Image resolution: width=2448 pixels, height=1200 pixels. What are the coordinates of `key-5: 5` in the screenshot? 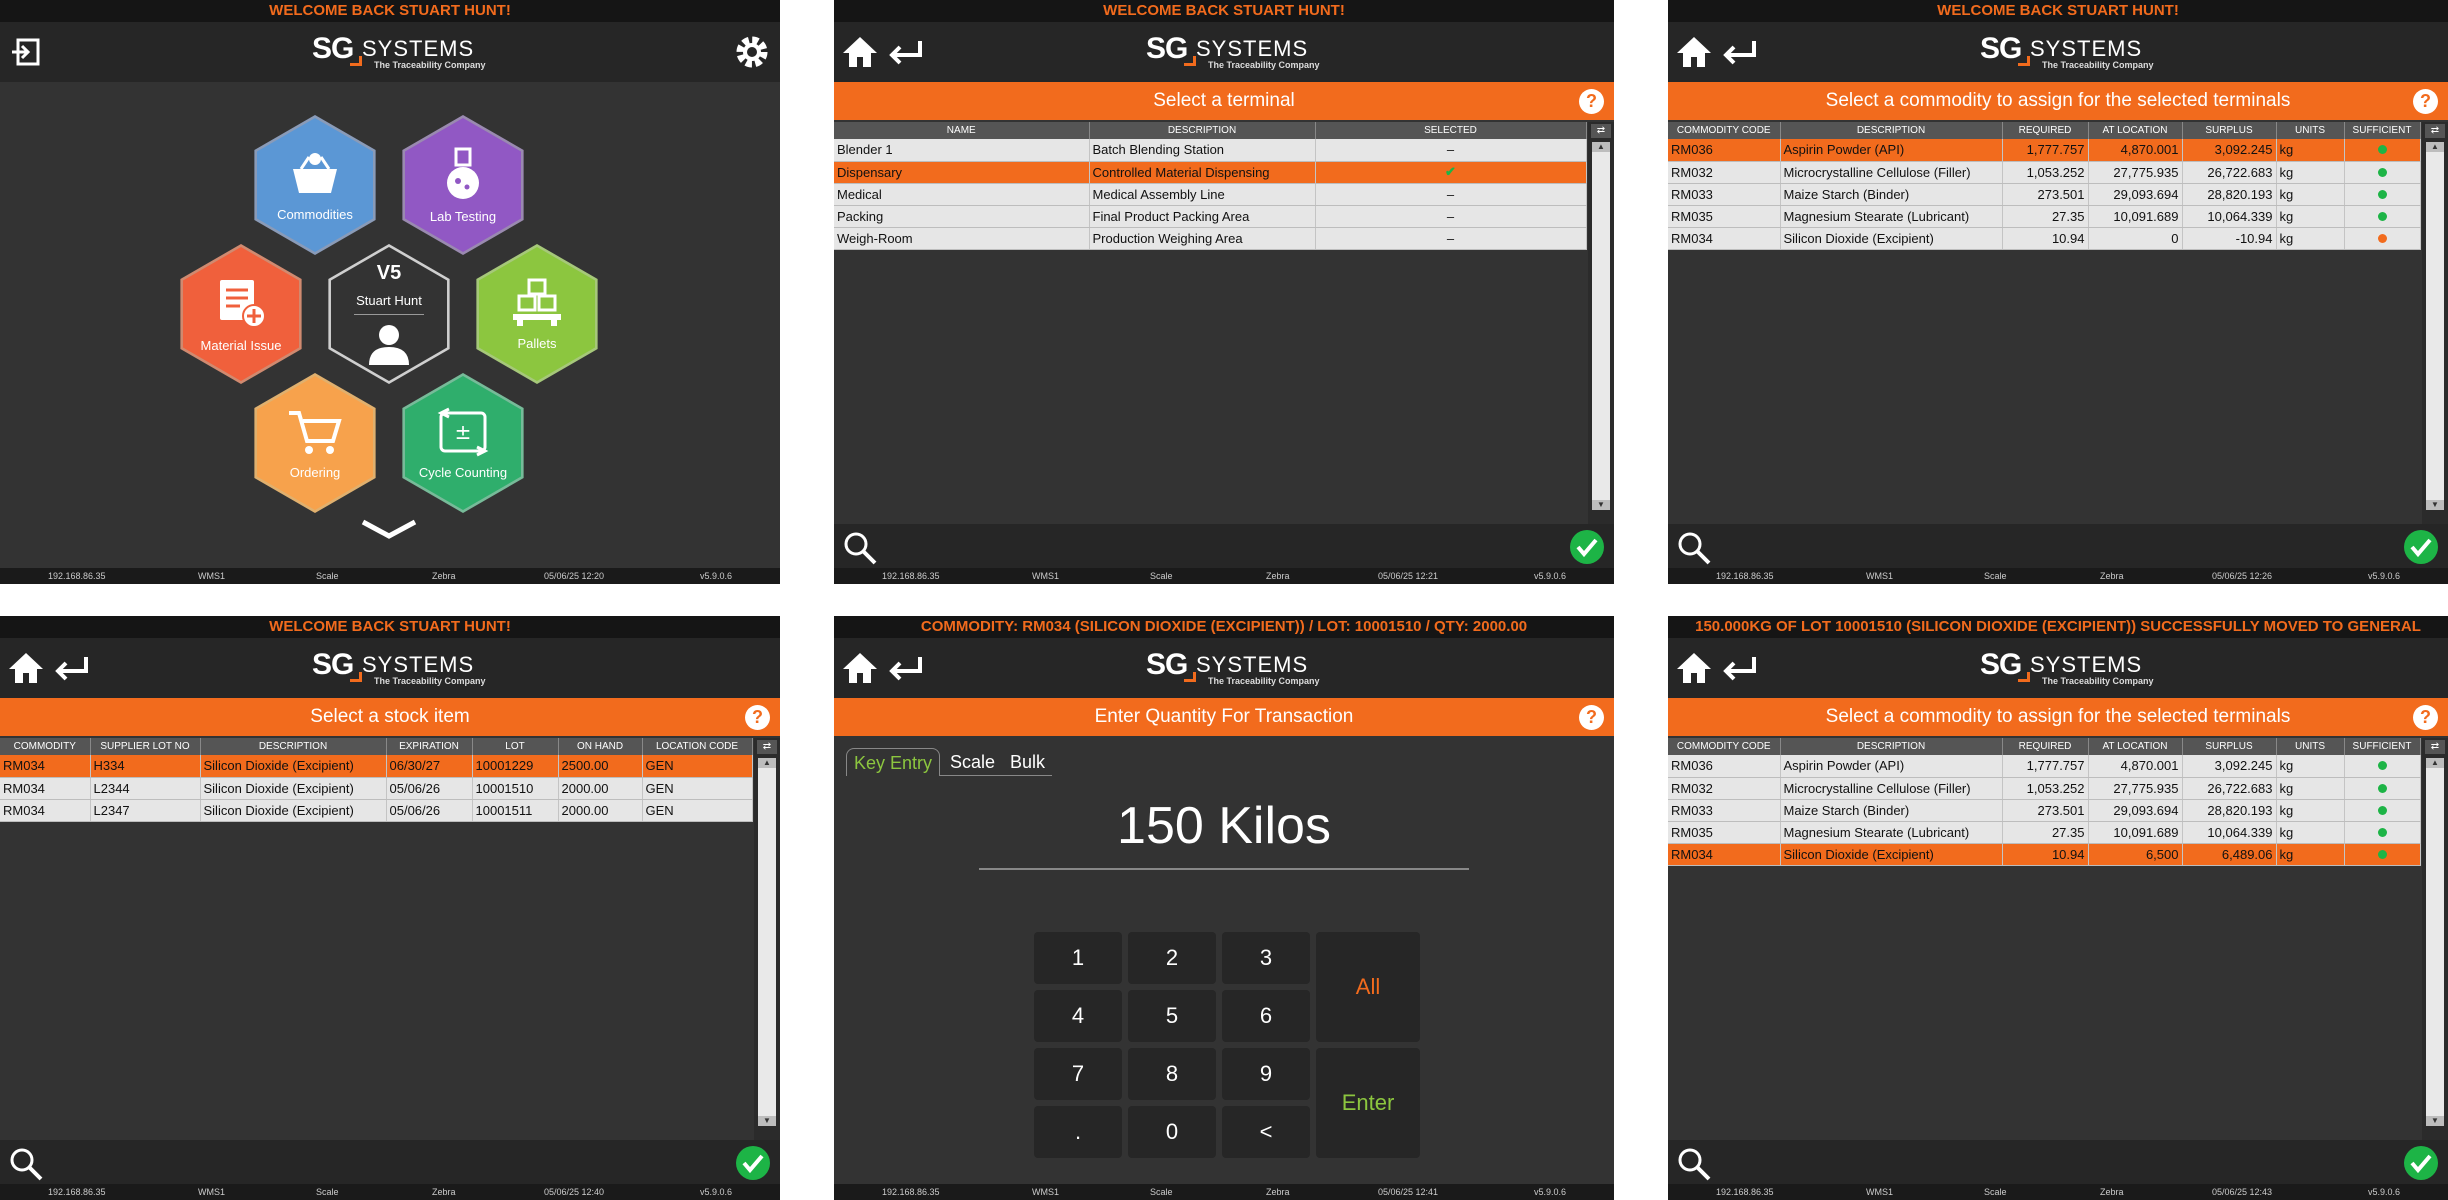 It's located at (1172, 1016).